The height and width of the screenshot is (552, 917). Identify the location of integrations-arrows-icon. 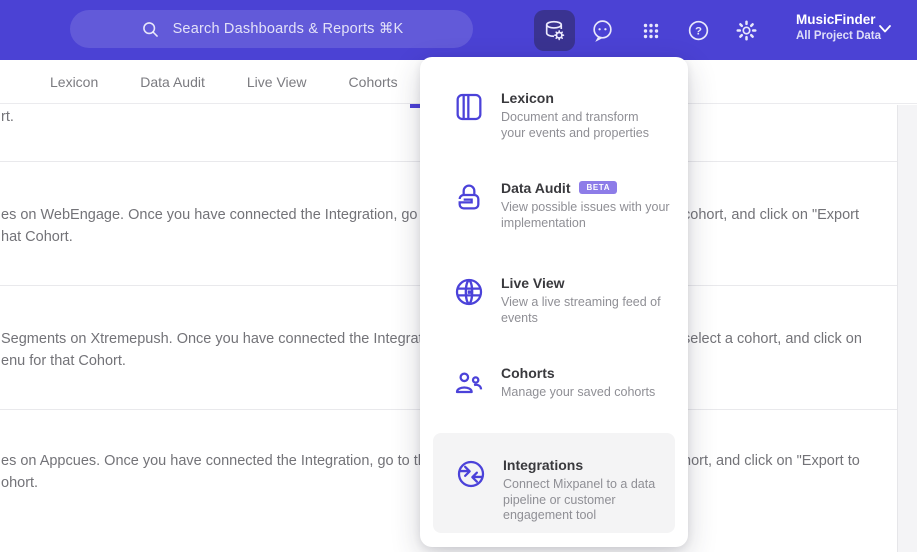
(471, 474).